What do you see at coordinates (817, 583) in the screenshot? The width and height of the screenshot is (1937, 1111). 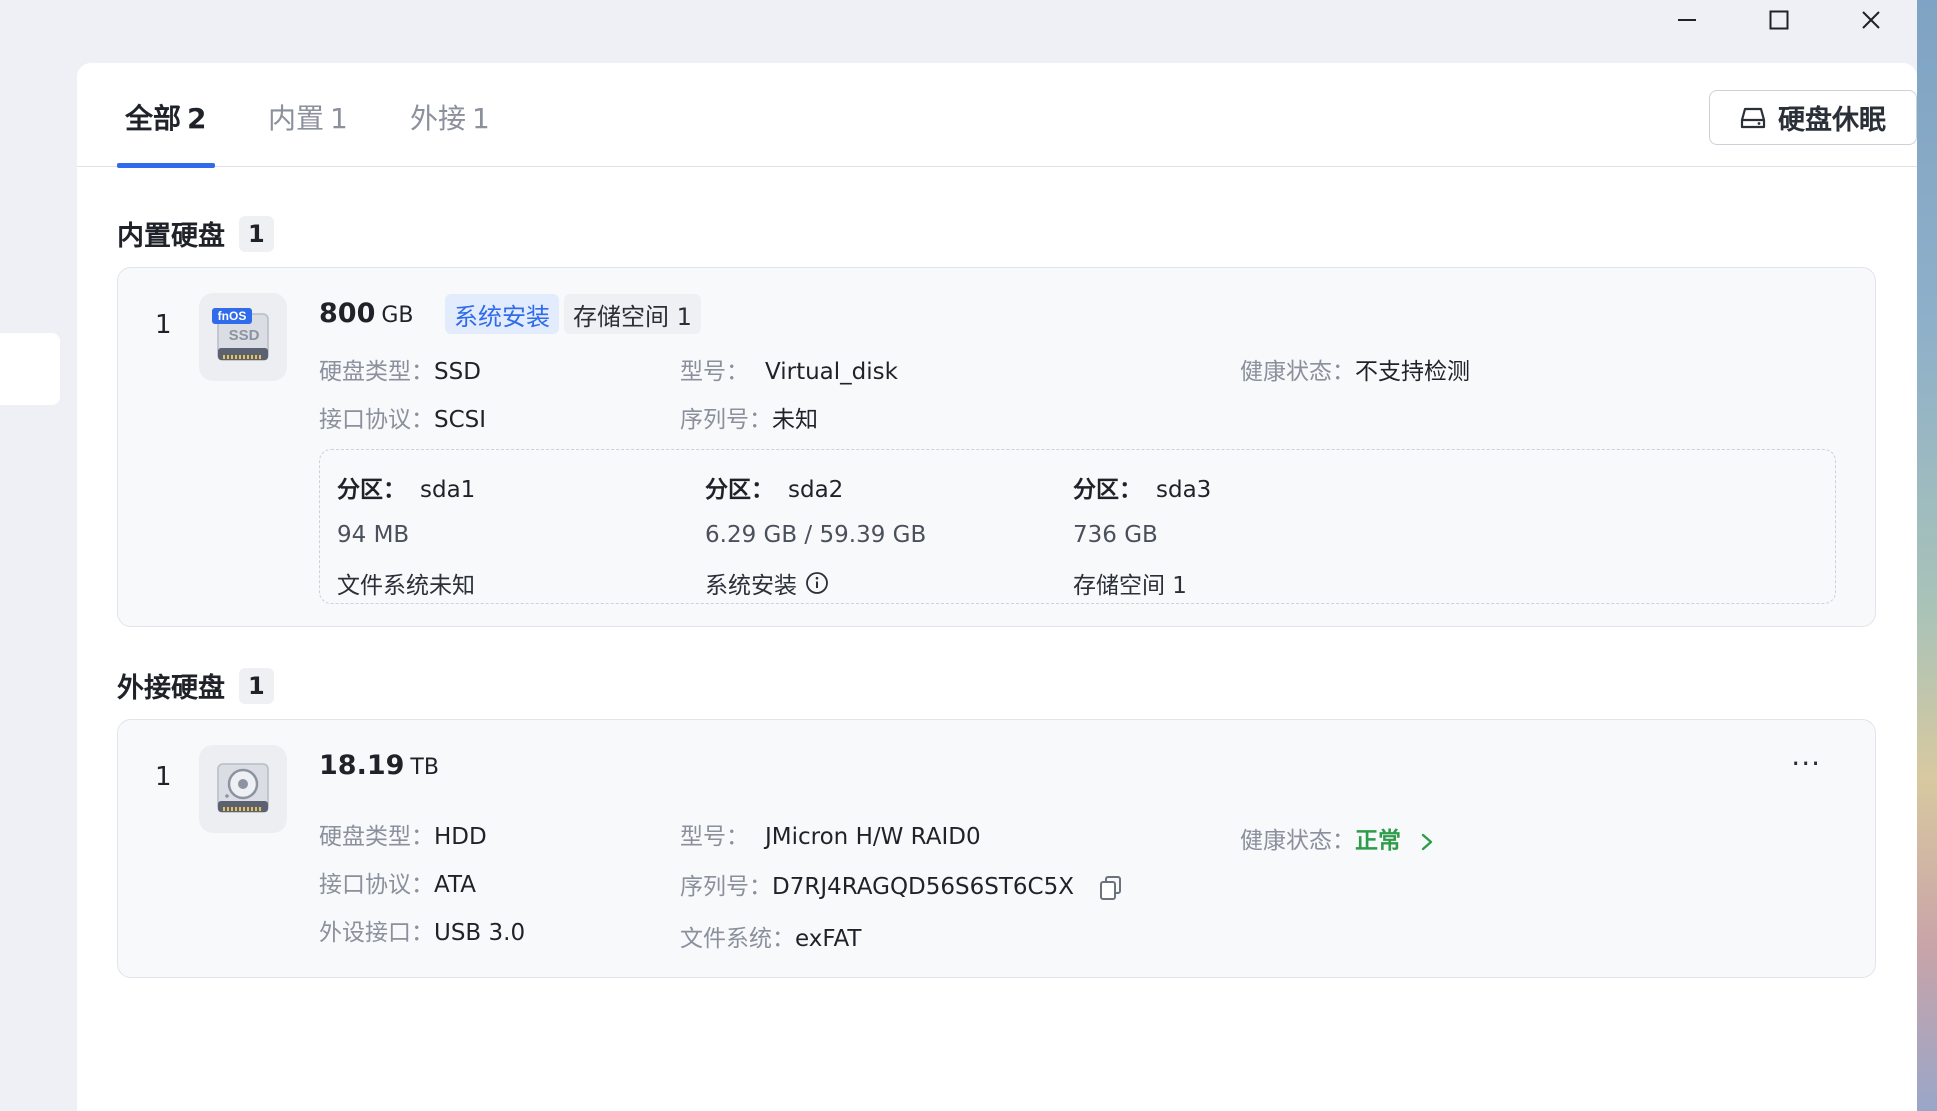 I see `info-icon` at bounding box center [817, 583].